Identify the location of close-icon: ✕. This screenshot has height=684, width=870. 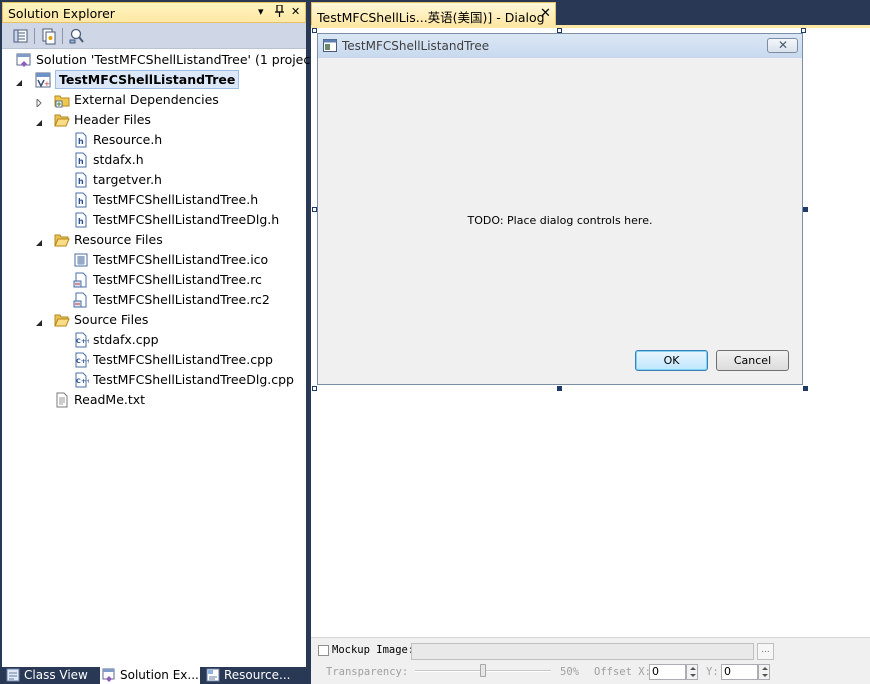
(783, 45).